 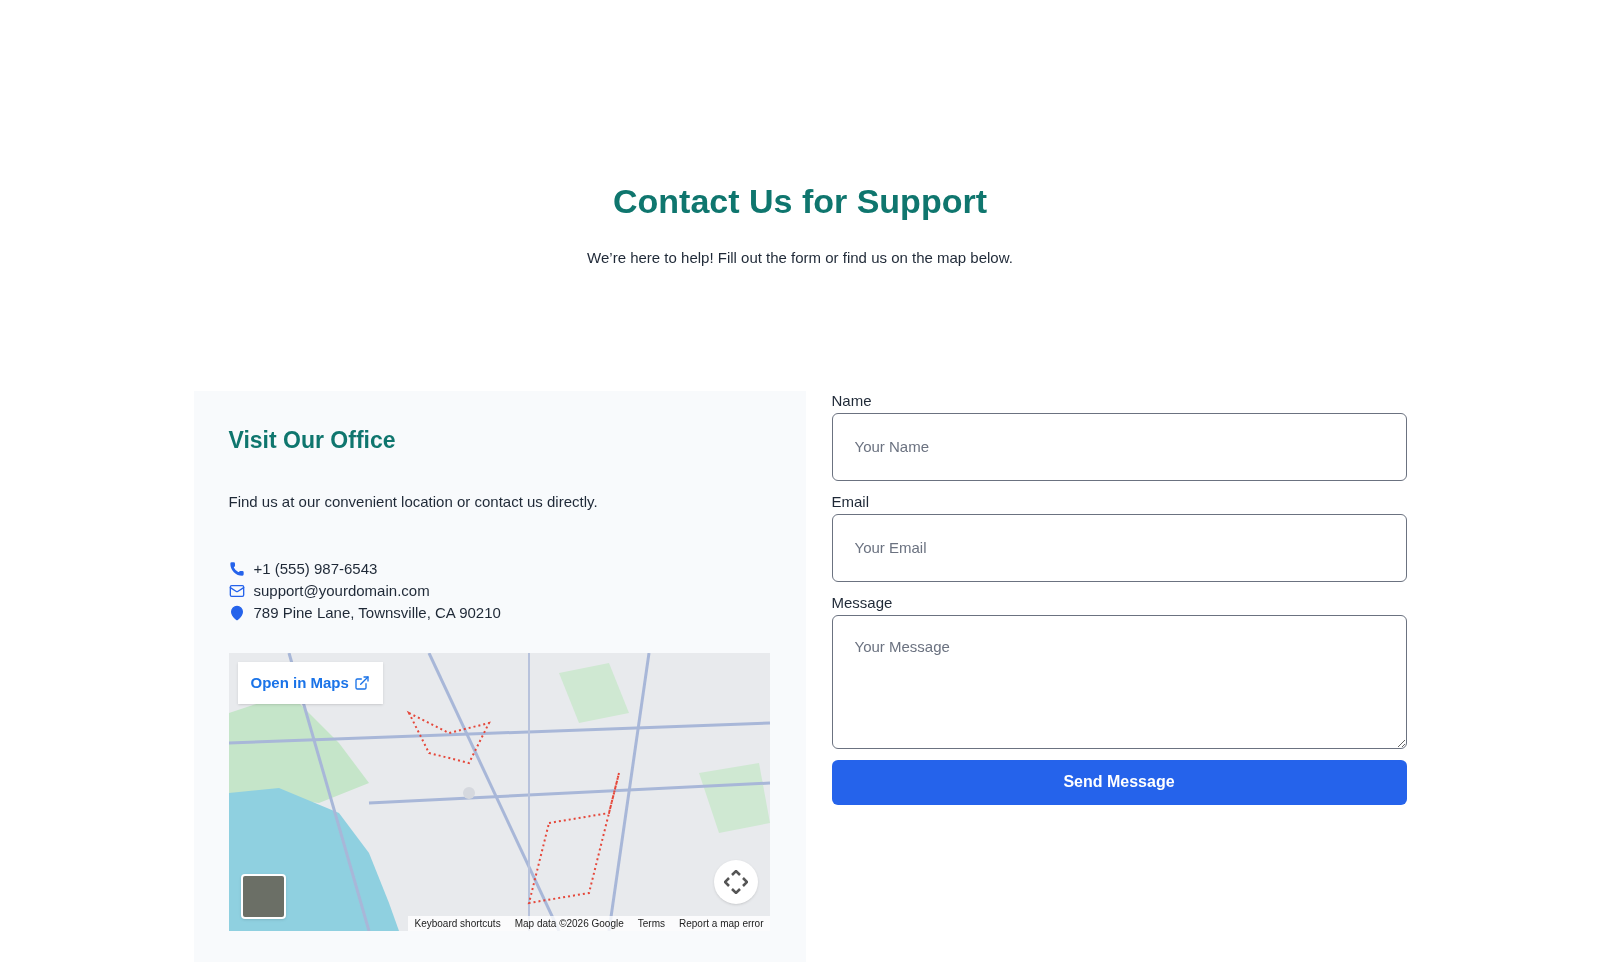 I want to click on envelope-icon, so click(x=236, y=590).